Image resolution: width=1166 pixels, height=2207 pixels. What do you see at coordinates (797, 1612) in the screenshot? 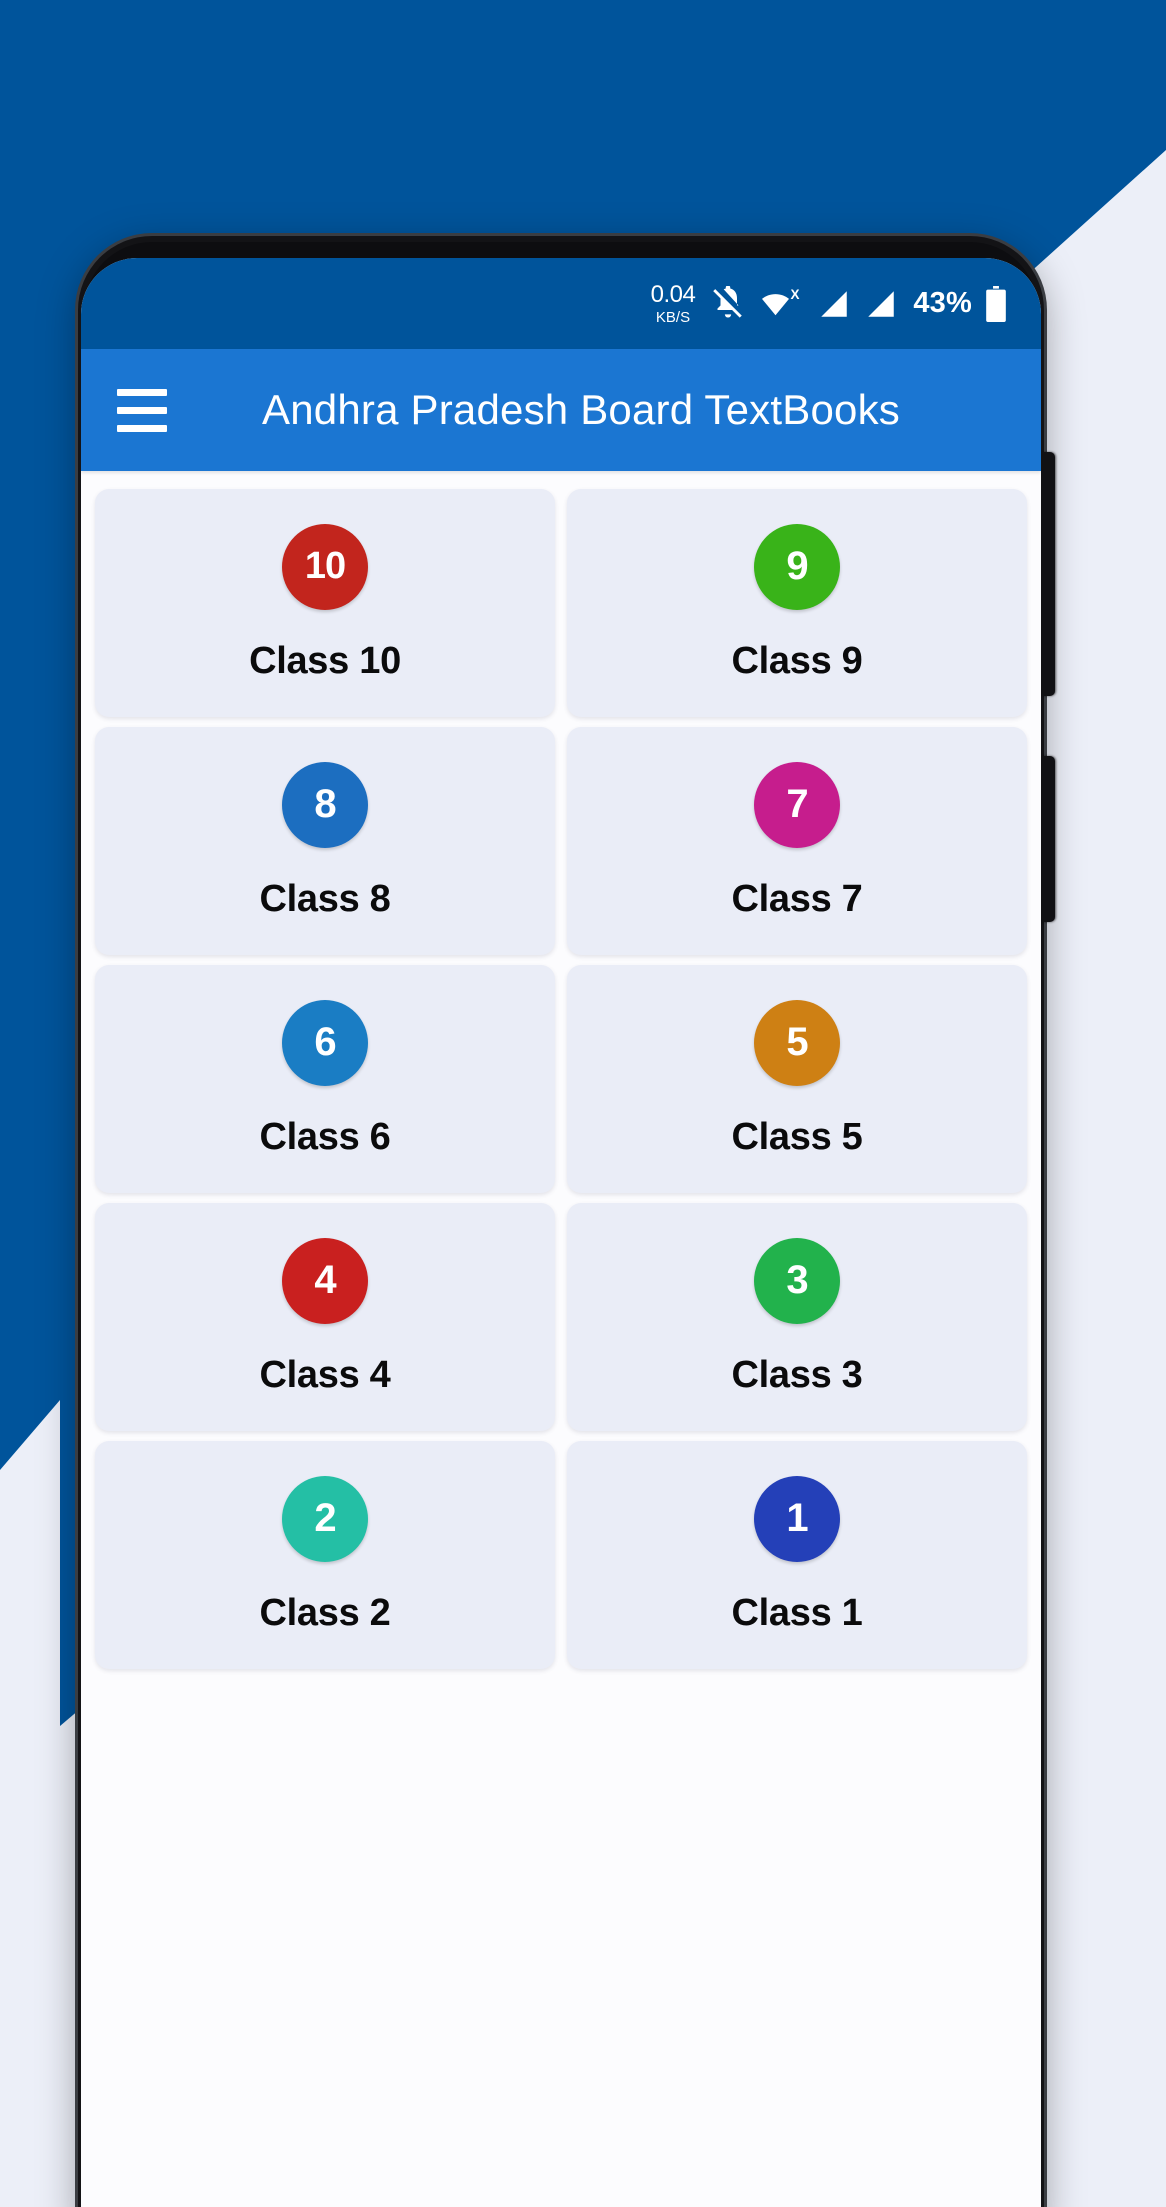
I see `class-card-label: Class 1` at bounding box center [797, 1612].